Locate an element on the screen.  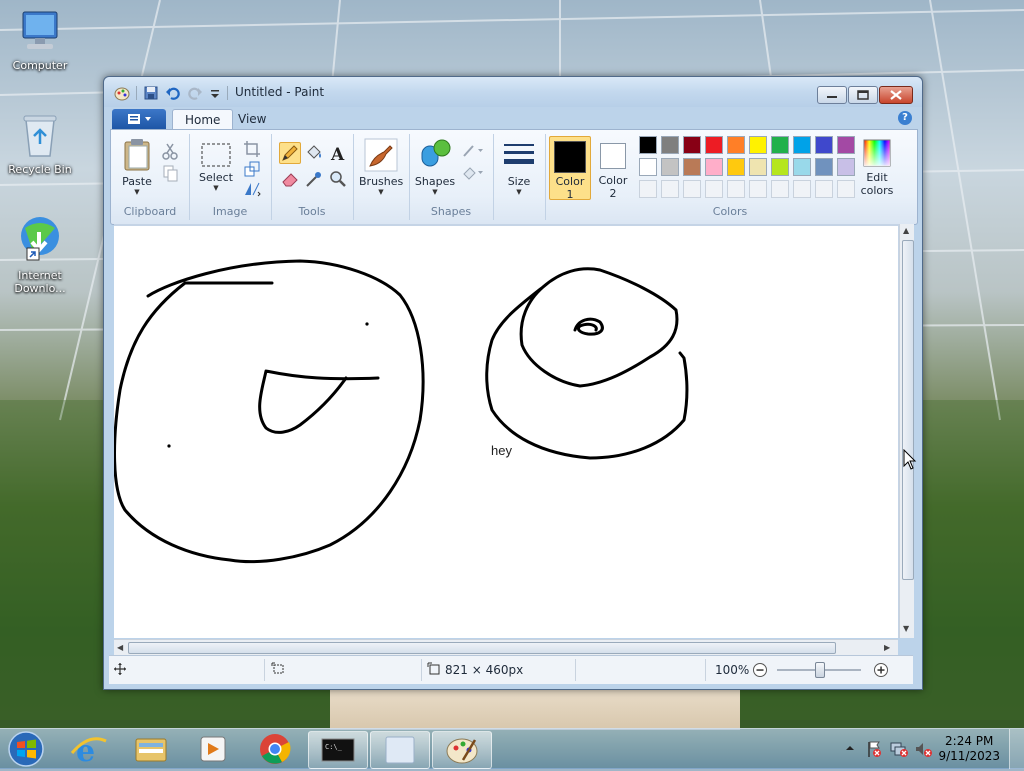
horizontal-scroll-thumb is located at coordinates (482, 648).